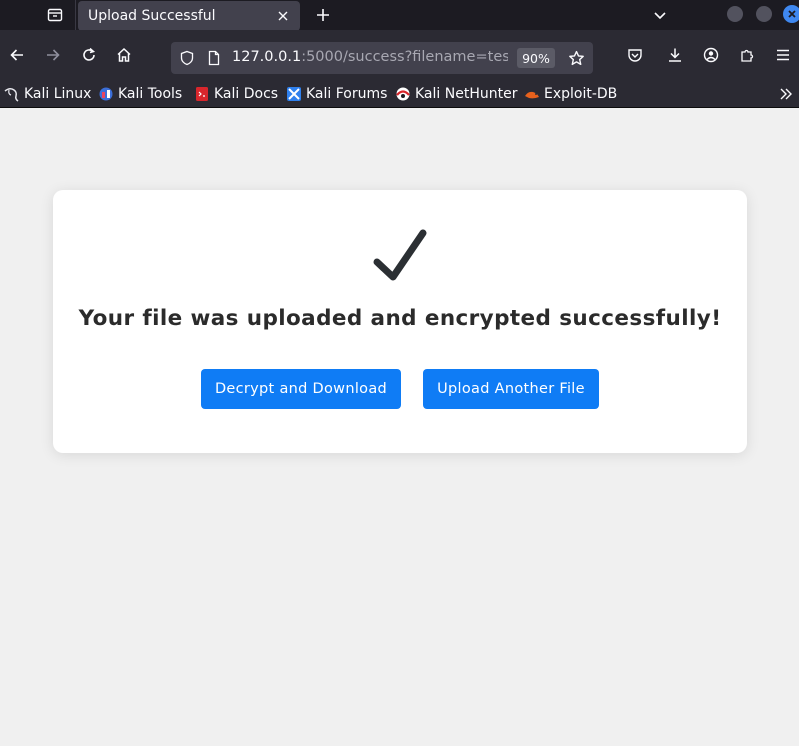  Describe the element at coordinates (214, 58) in the screenshot. I see `page-icon` at that location.